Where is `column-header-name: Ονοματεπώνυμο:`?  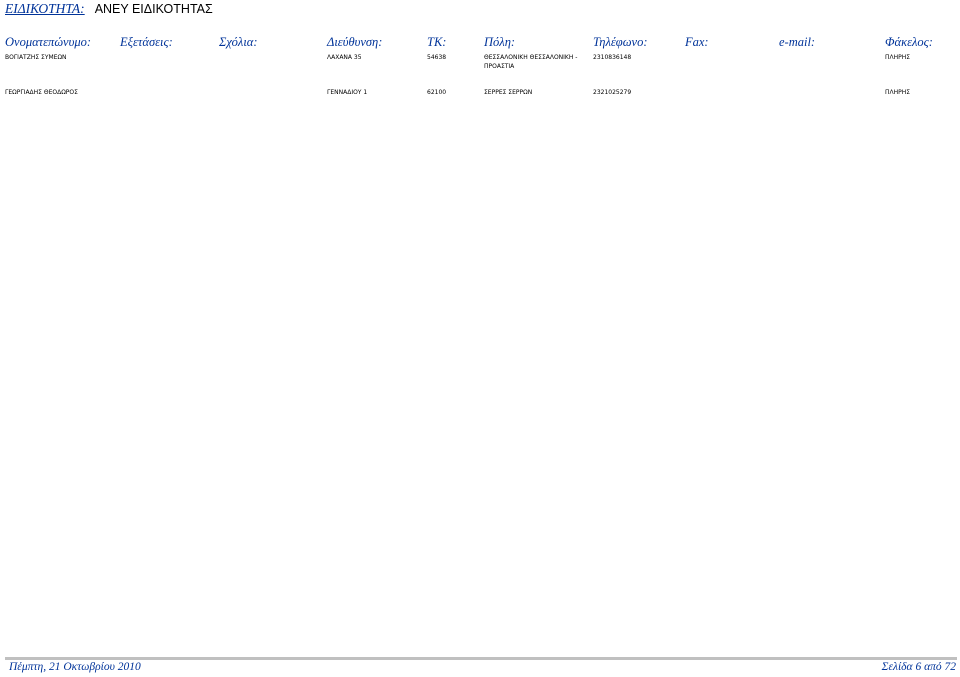 column-header-name: Ονοματεπώνυμο: is located at coordinates (48, 42).